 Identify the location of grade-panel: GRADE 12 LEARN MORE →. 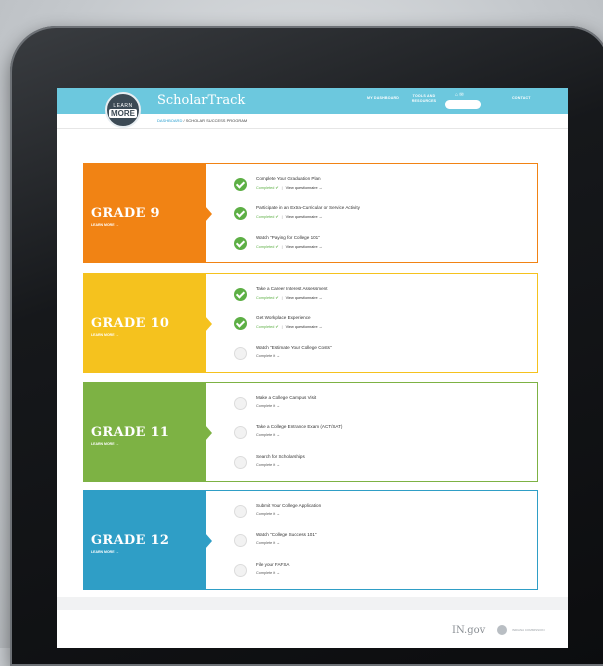
(145, 540).